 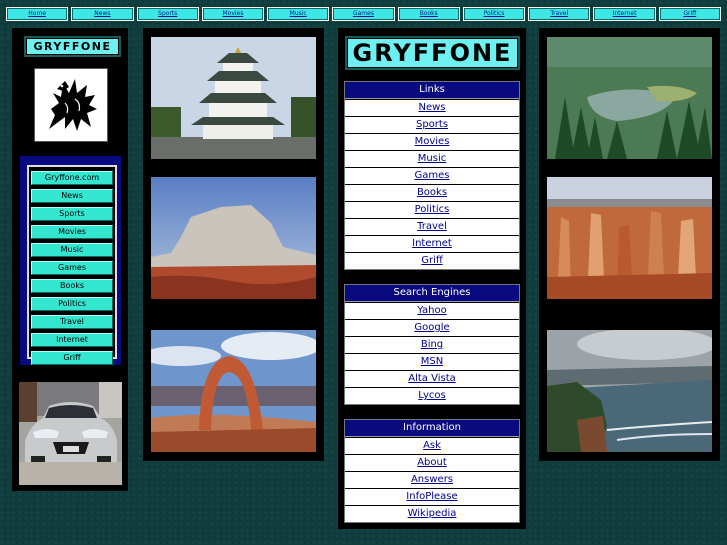 What do you see at coordinates (624, 14) in the screenshot?
I see `topnav-internet: Internet` at bounding box center [624, 14].